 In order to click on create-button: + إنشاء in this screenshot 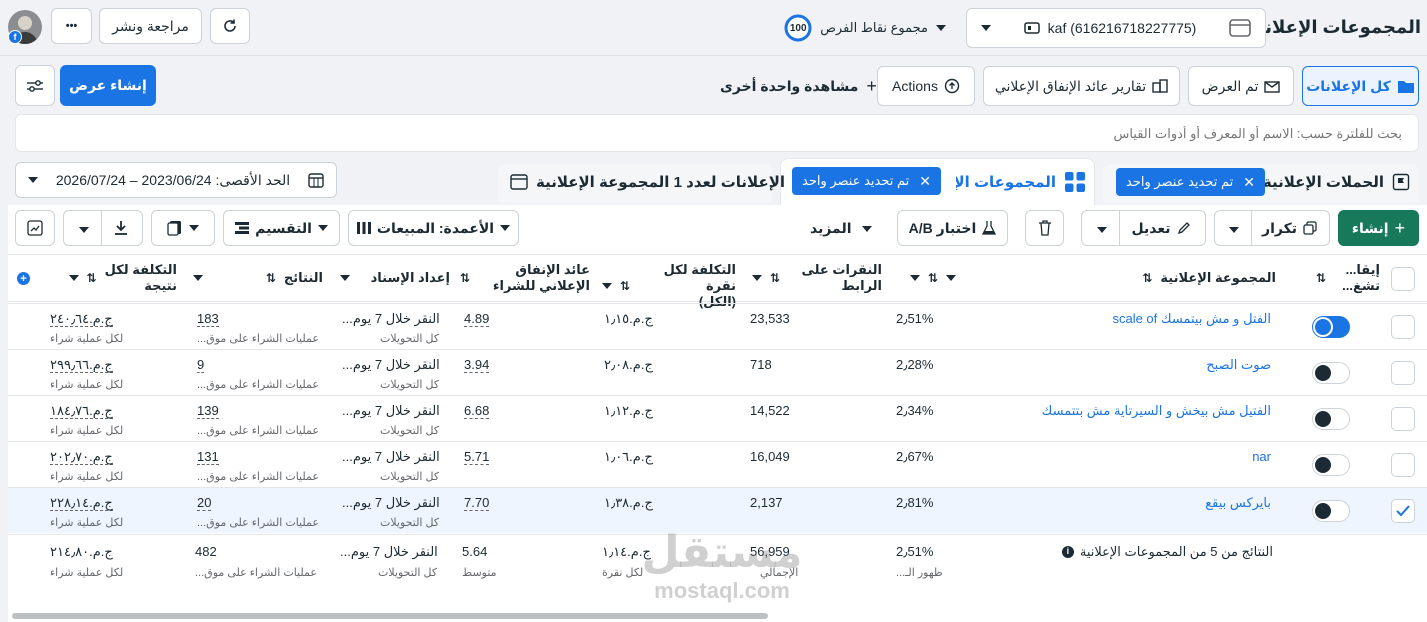, I will do `click(1378, 228)`.